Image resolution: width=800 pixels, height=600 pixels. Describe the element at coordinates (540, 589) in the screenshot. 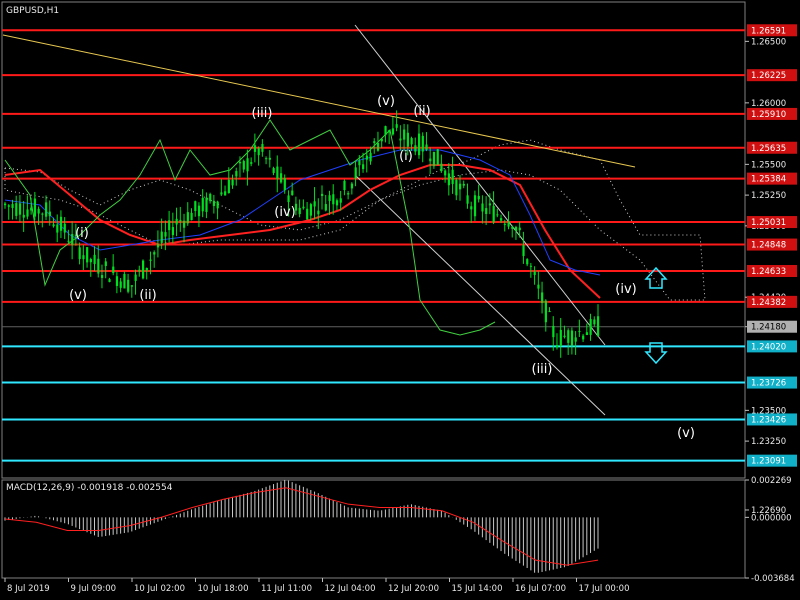

I see `time-tick-label-8: 16 Jul 07:00` at that location.